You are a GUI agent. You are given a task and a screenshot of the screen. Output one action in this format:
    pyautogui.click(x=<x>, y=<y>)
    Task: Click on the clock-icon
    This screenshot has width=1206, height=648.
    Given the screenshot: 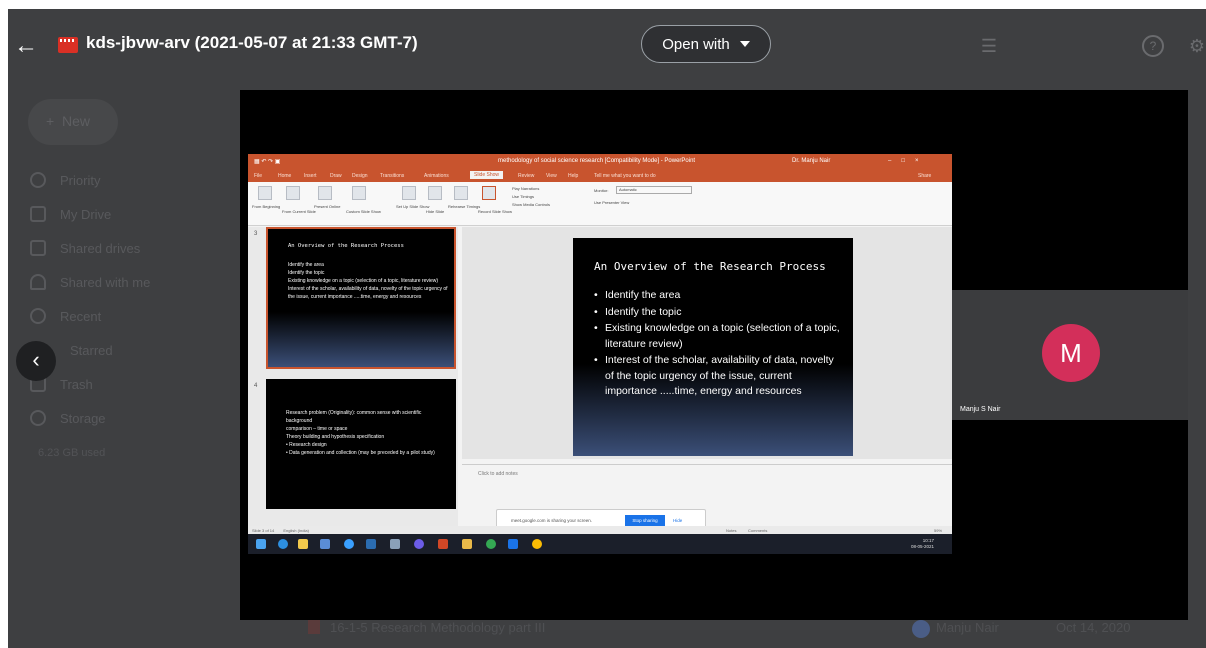 What is the action you would take?
    pyautogui.click(x=38, y=316)
    